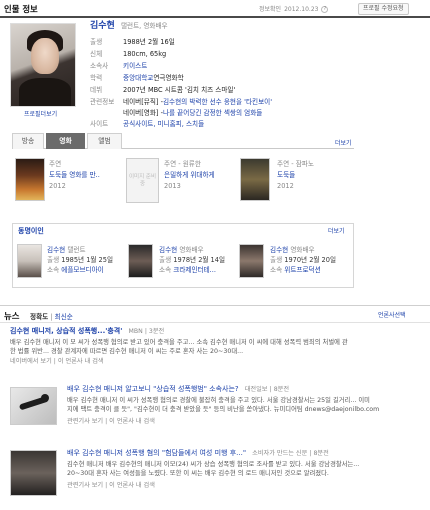  What do you see at coordinates (215, 17) in the screenshot?
I see `header-divider` at bounding box center [215, 17].